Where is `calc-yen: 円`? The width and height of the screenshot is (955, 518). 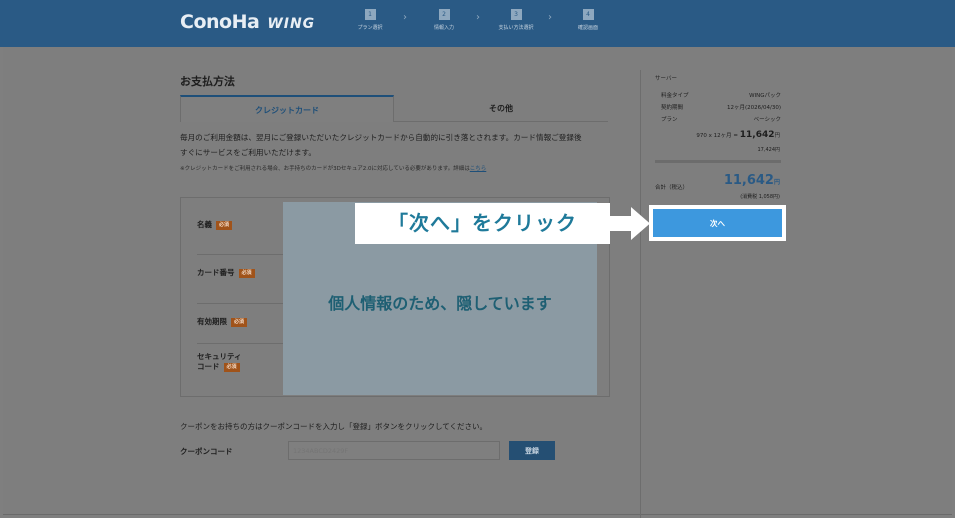
calc-yen: 円 is located at coordinates (777, 136).